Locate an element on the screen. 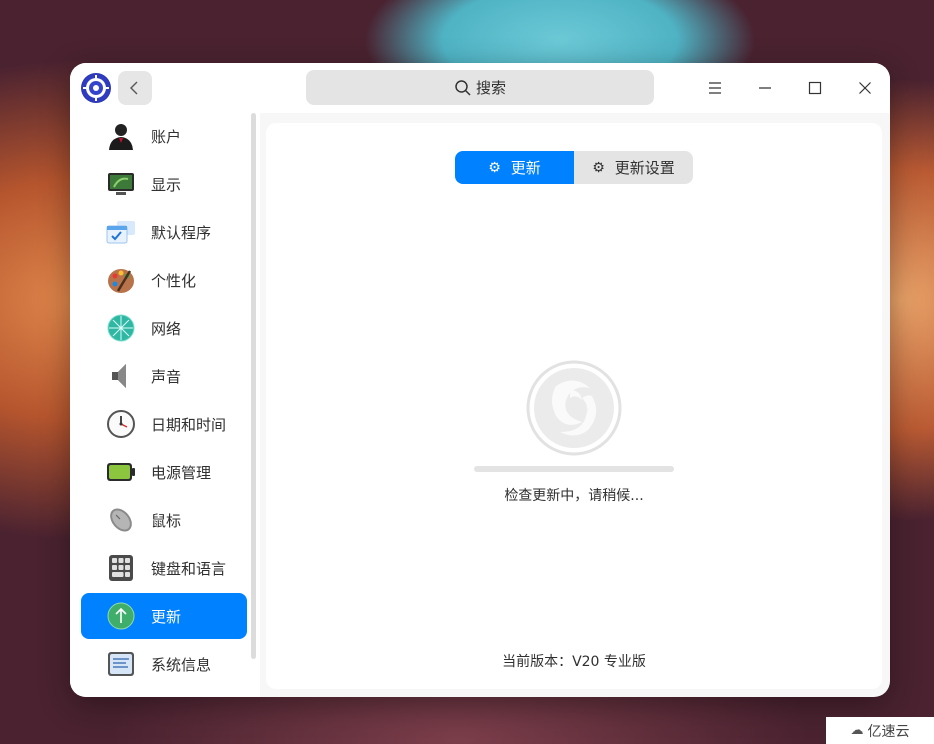 The height and width of the screenshot is (744, 934). sidebar-item-account: 账户 is located at coordinates (164, 136).